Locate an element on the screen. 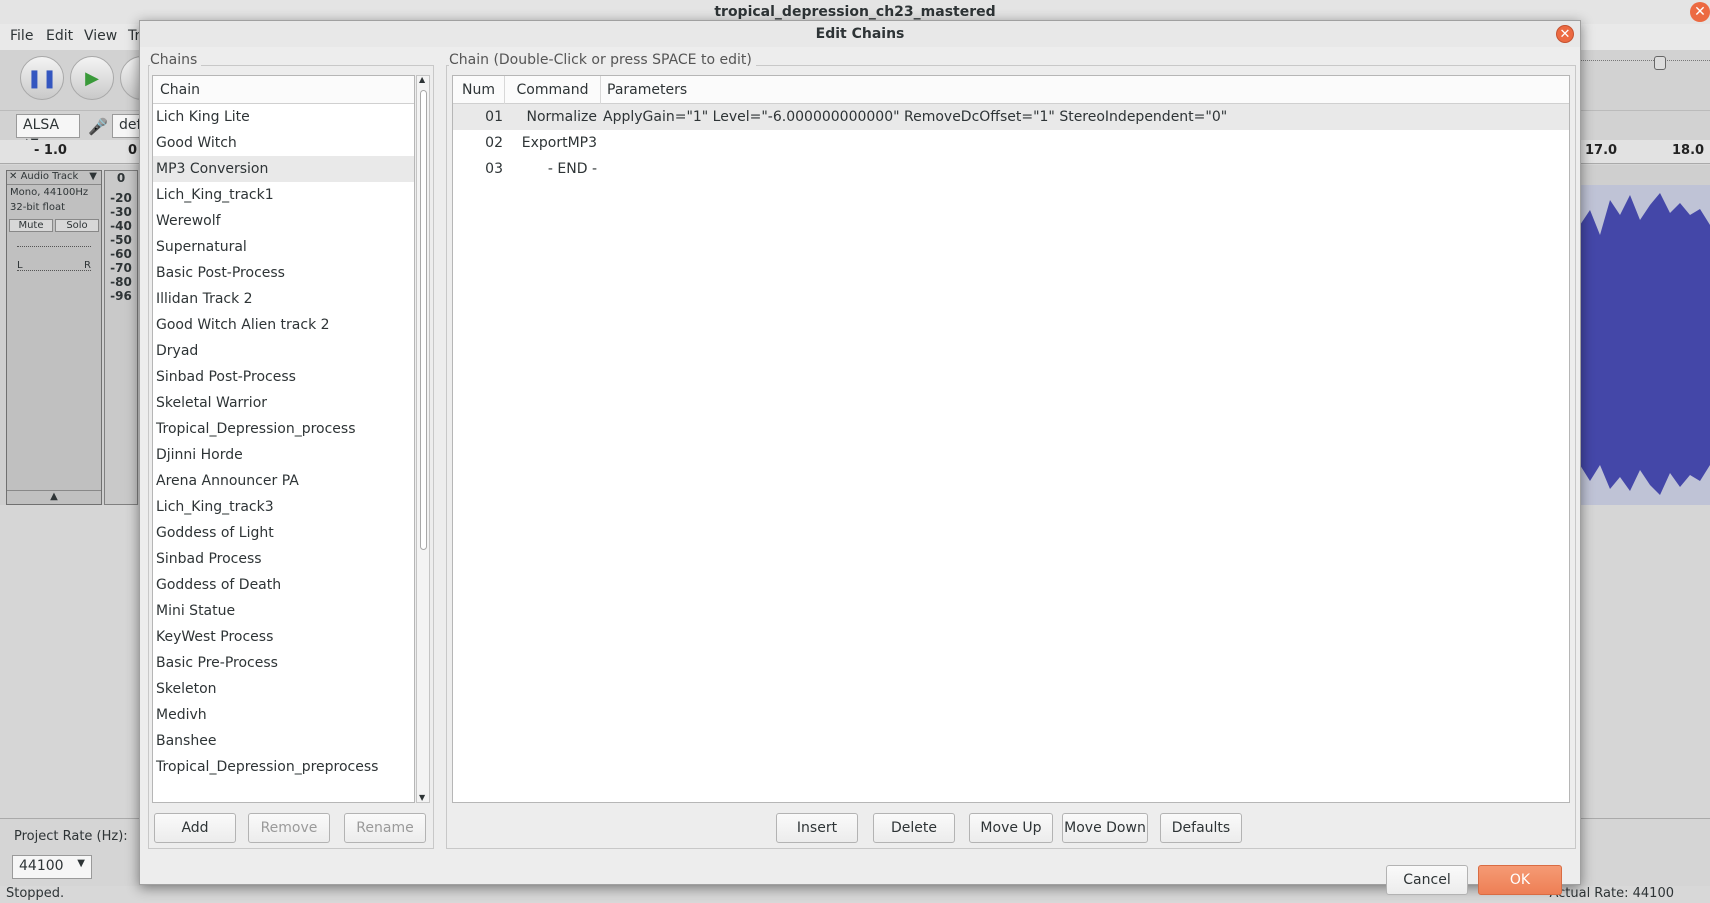 This screenshot has width=1710, height=903. audio-host-select: ALSA ▲▼ is located at coordinates (48, 131).